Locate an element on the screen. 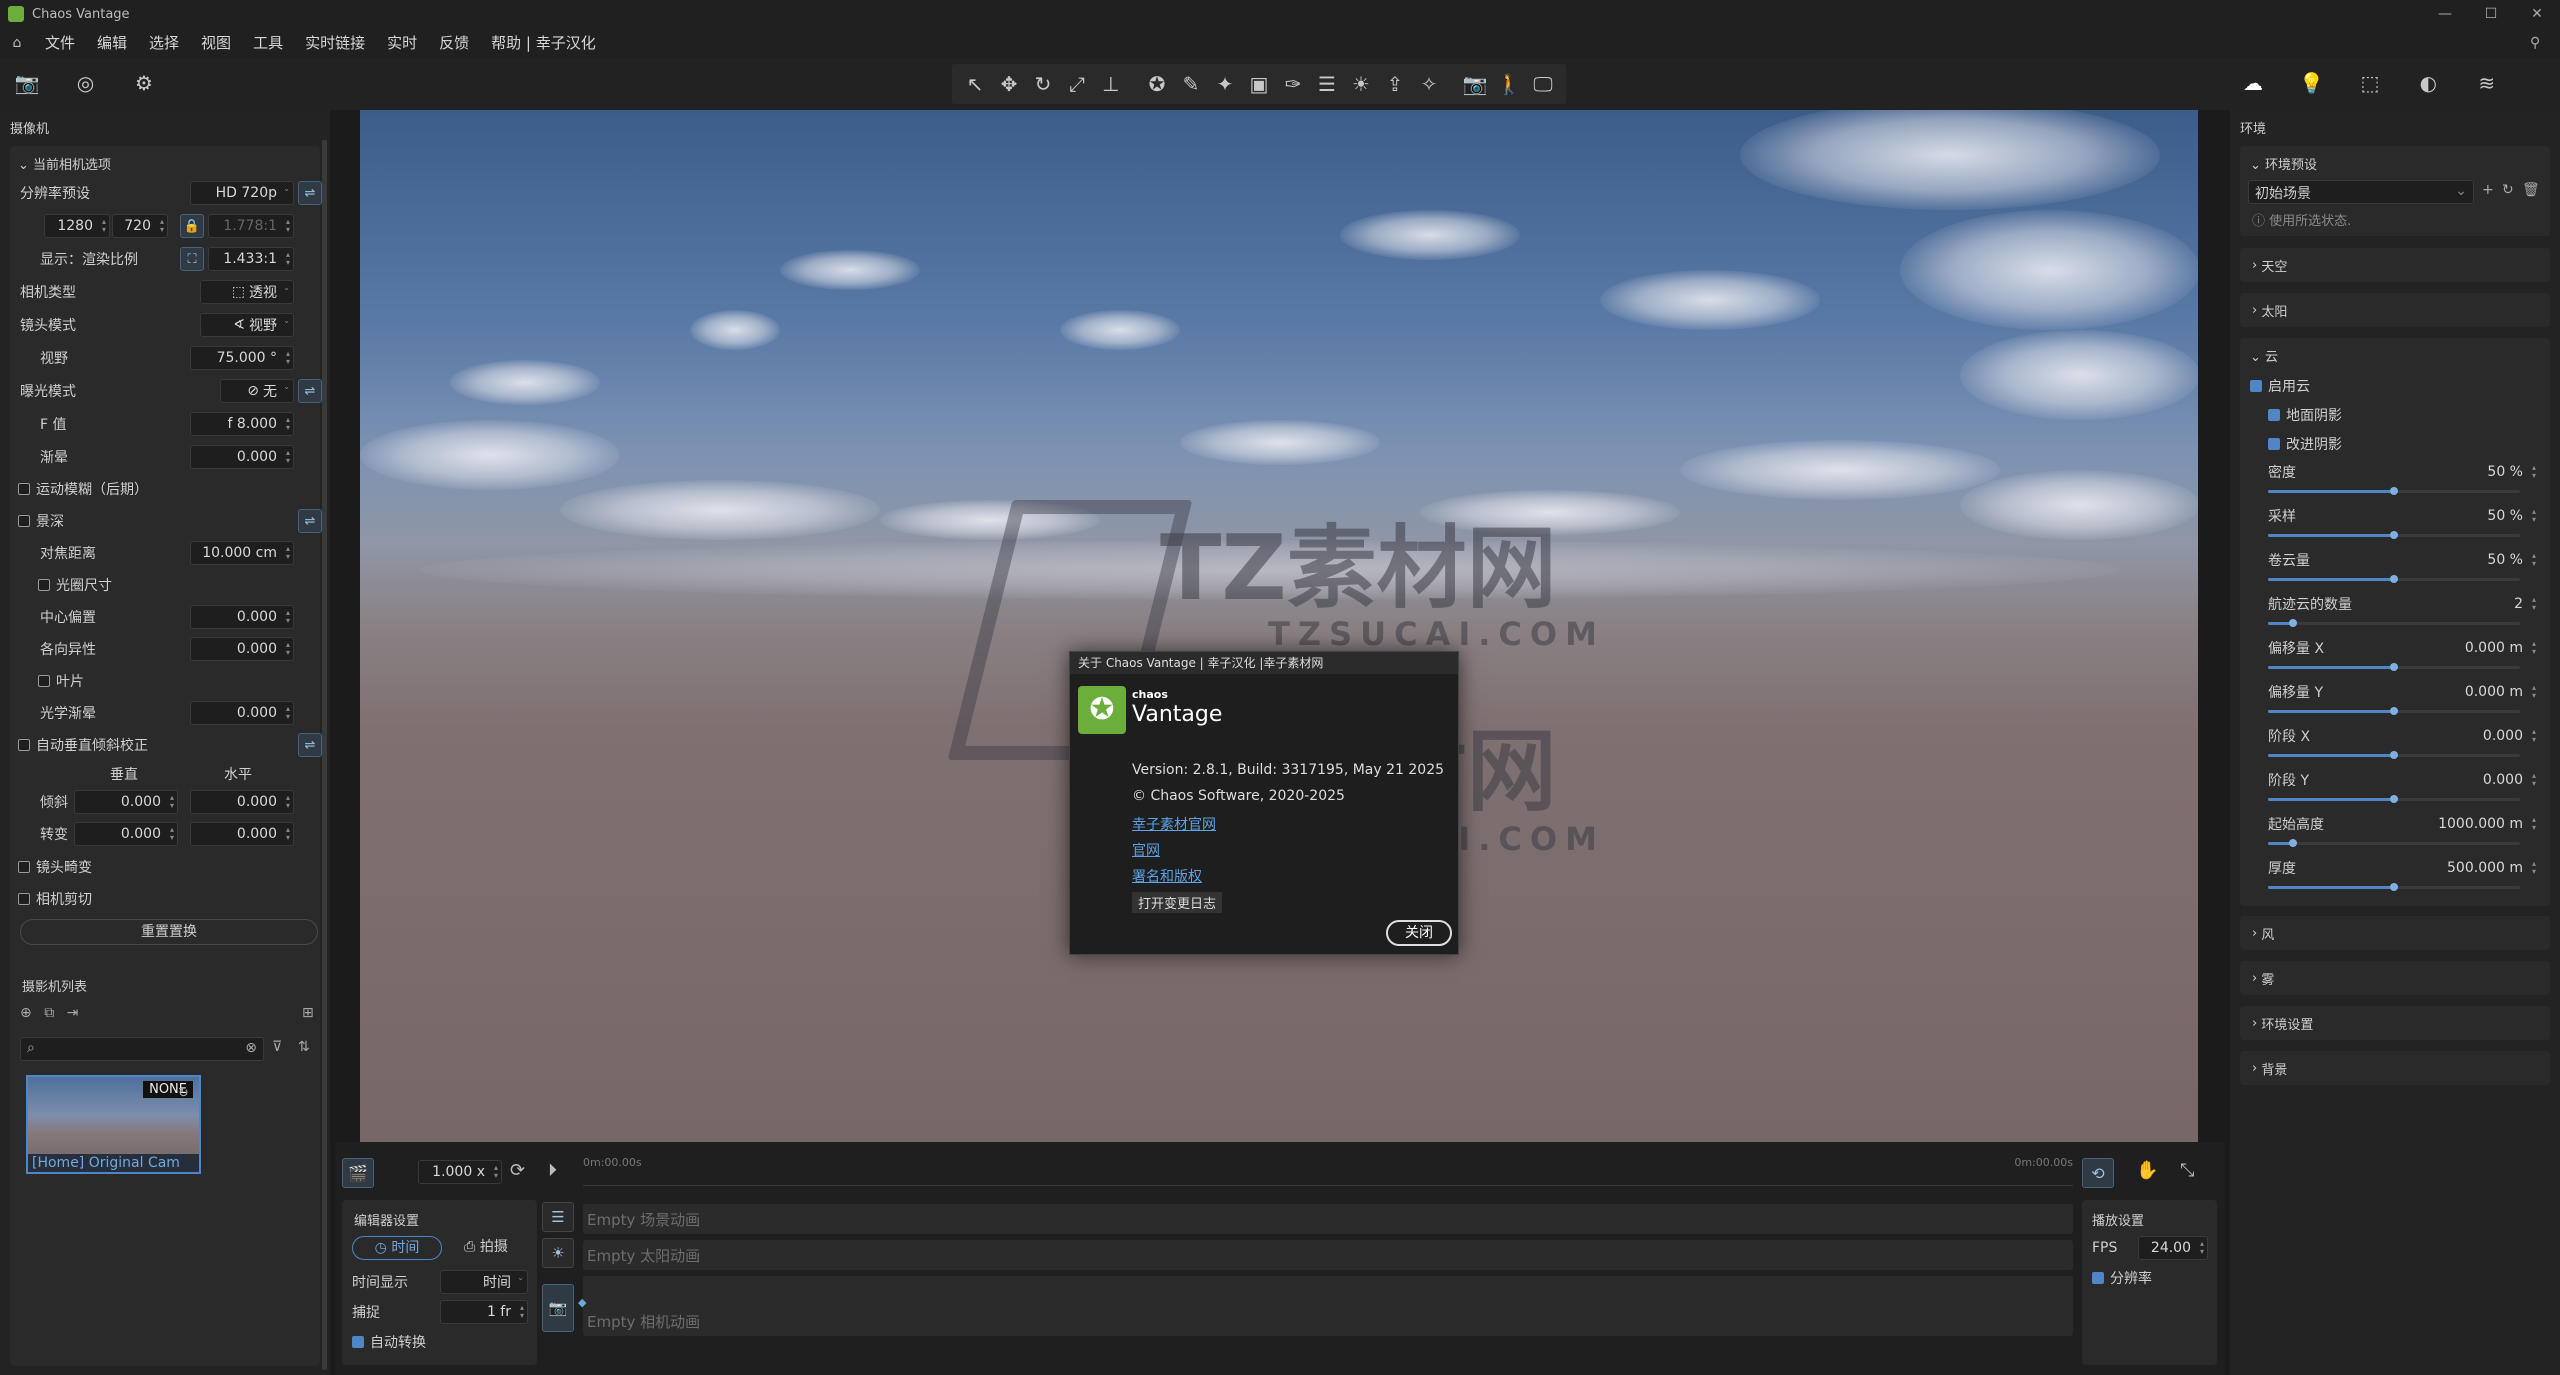 The image size is (2560, 1375). slider-value-input: 500.000 m ▴ ▾ is located at coordinates (2484, 868).